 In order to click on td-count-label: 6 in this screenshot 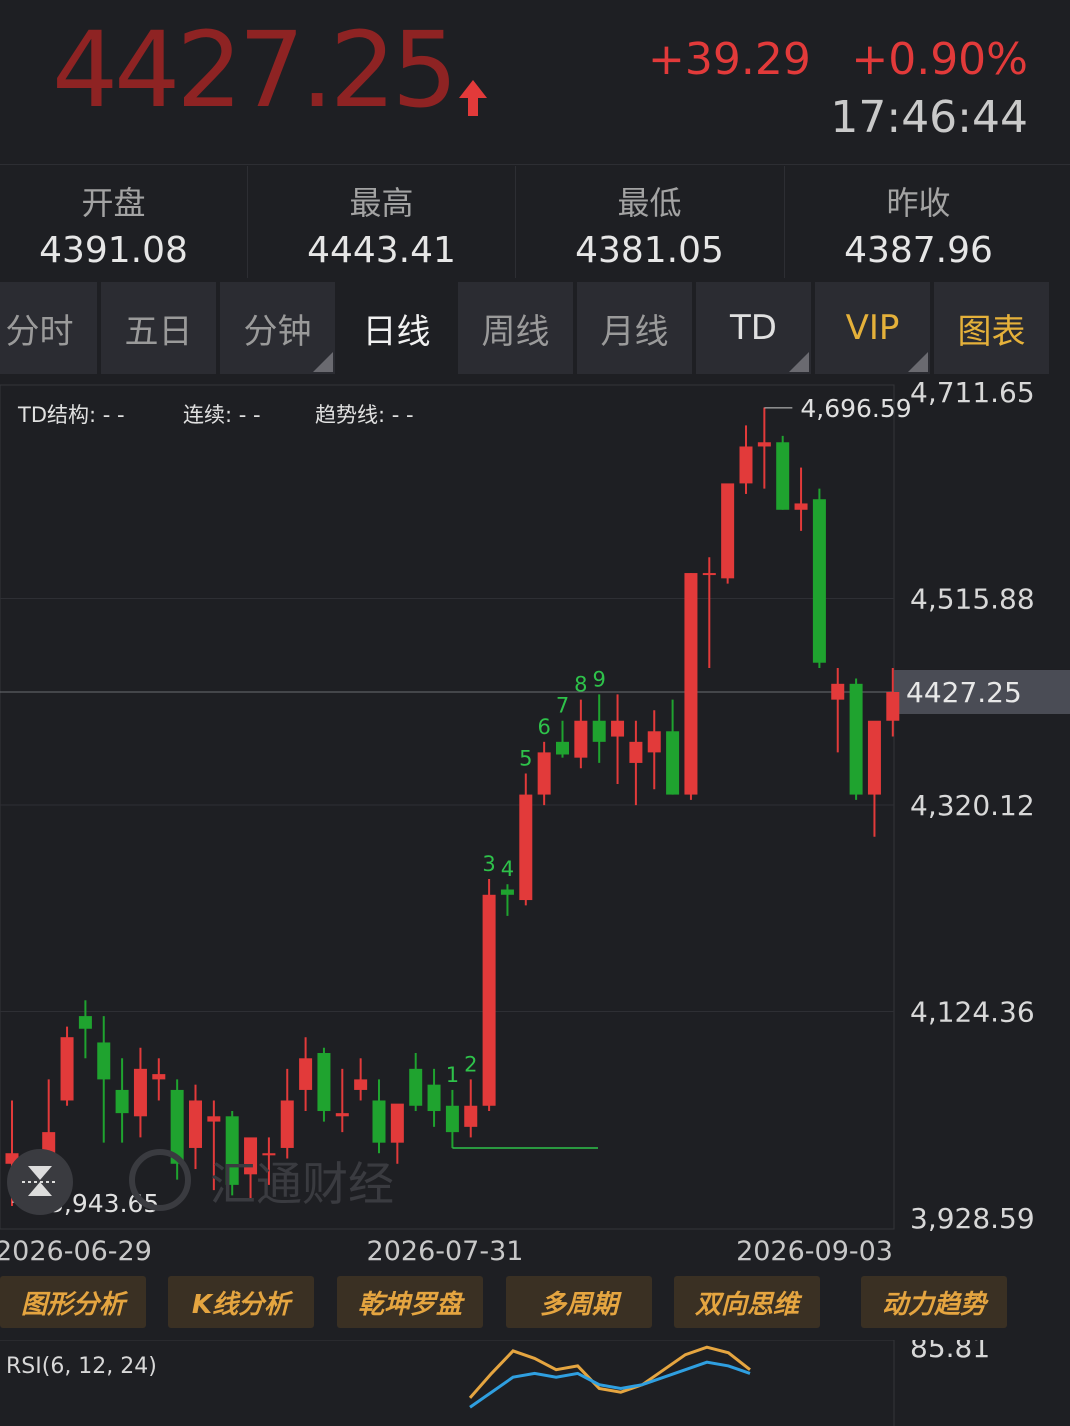, I will do `click(543, 727)`.